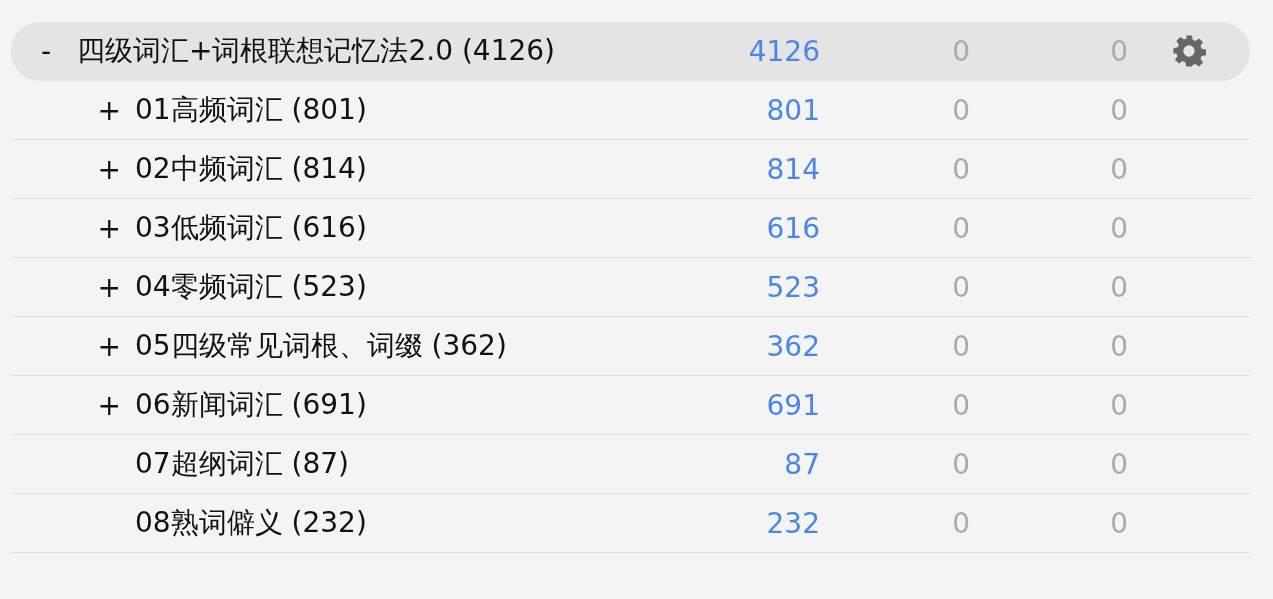 The height and width of the screenshot is (599, 1273). I want to click on deck-row: 08熟词僻义 (232) 232 0 0, so click(630, 523).